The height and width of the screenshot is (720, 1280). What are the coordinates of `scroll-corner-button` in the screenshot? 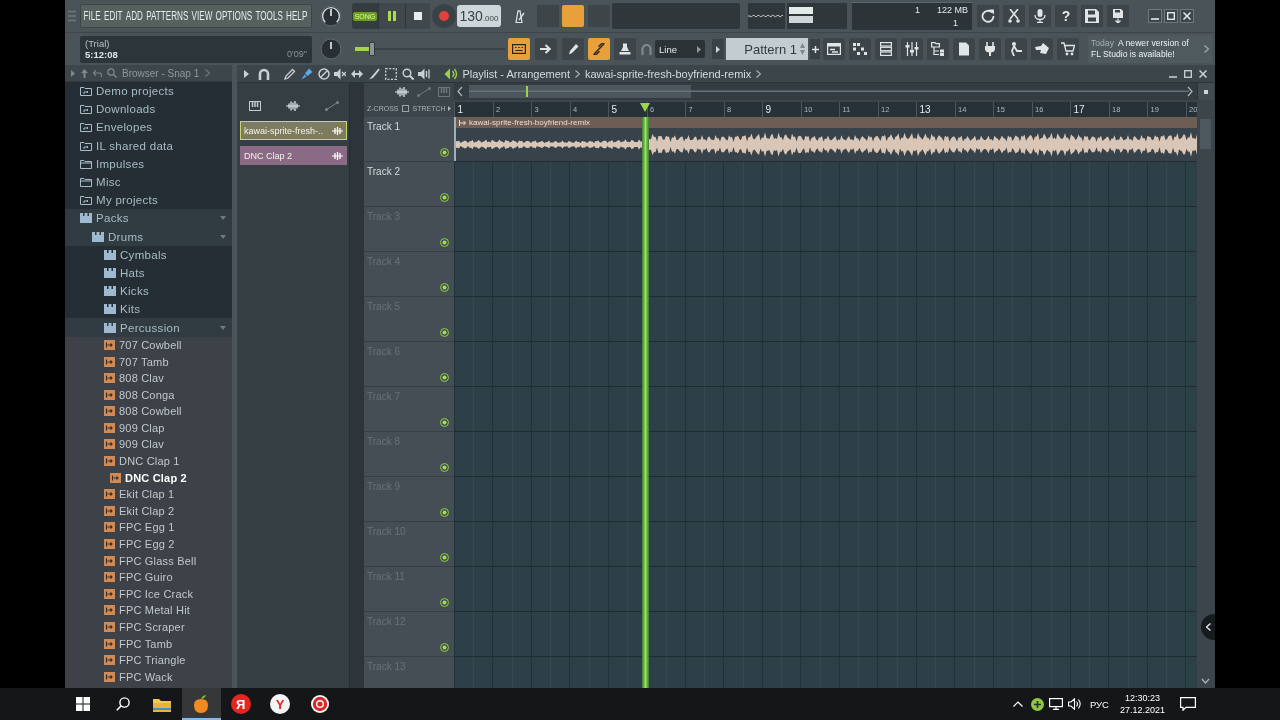 It's located at (1205, 91).